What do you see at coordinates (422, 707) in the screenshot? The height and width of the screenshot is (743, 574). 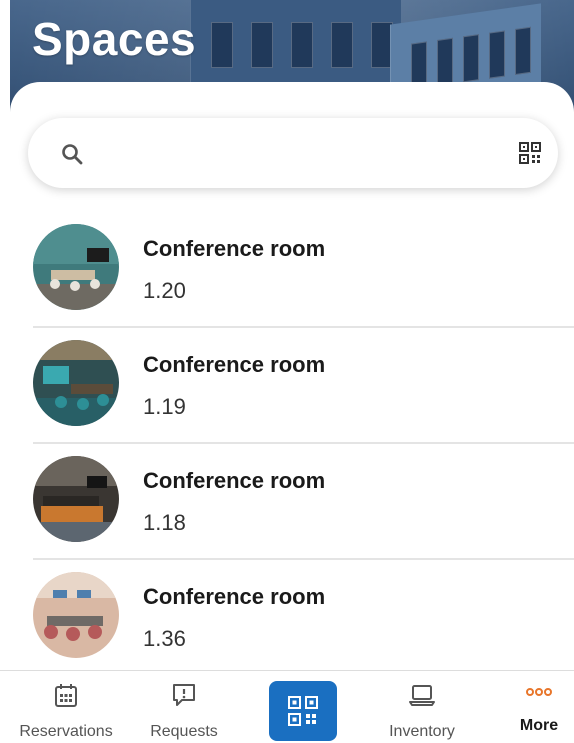 I see `nav-item-inventory: Inventory` at bounding box center [422, 707].